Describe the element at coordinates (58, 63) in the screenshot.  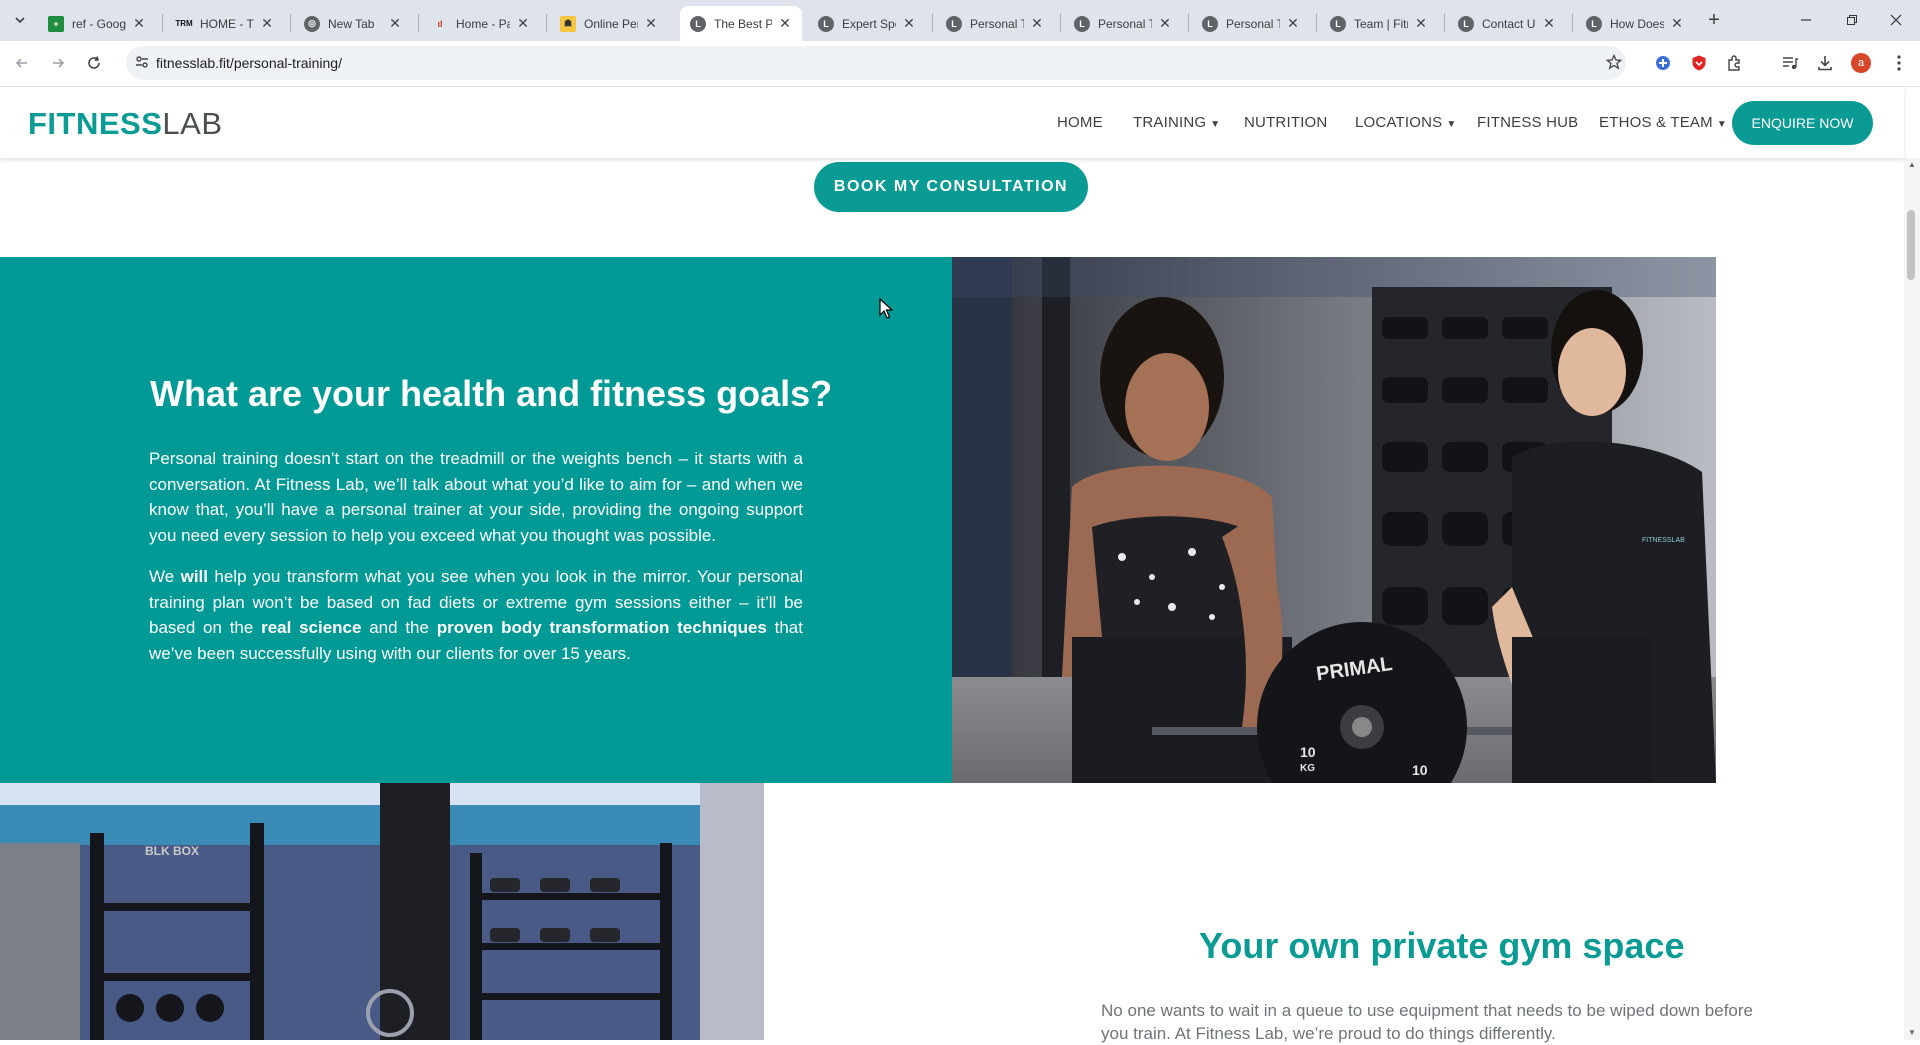
I see `forward-icon` at that location.